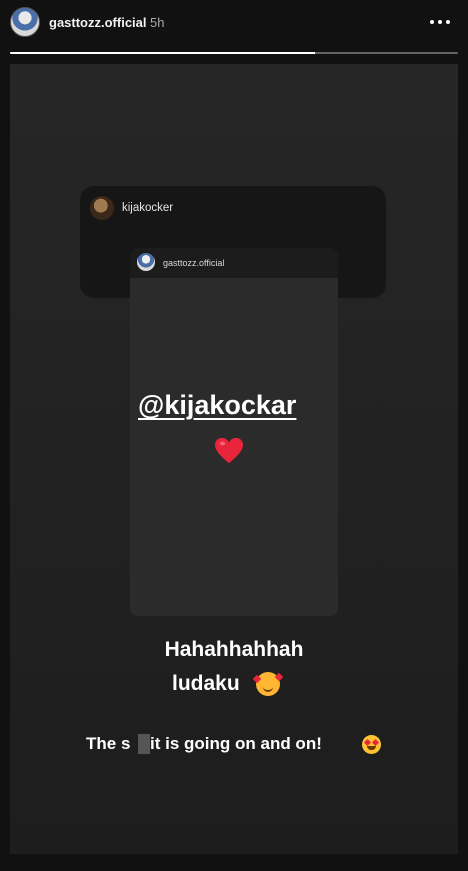 The image size is (468, 871). I want to click on timestamp: 5h, so click(157, 22).